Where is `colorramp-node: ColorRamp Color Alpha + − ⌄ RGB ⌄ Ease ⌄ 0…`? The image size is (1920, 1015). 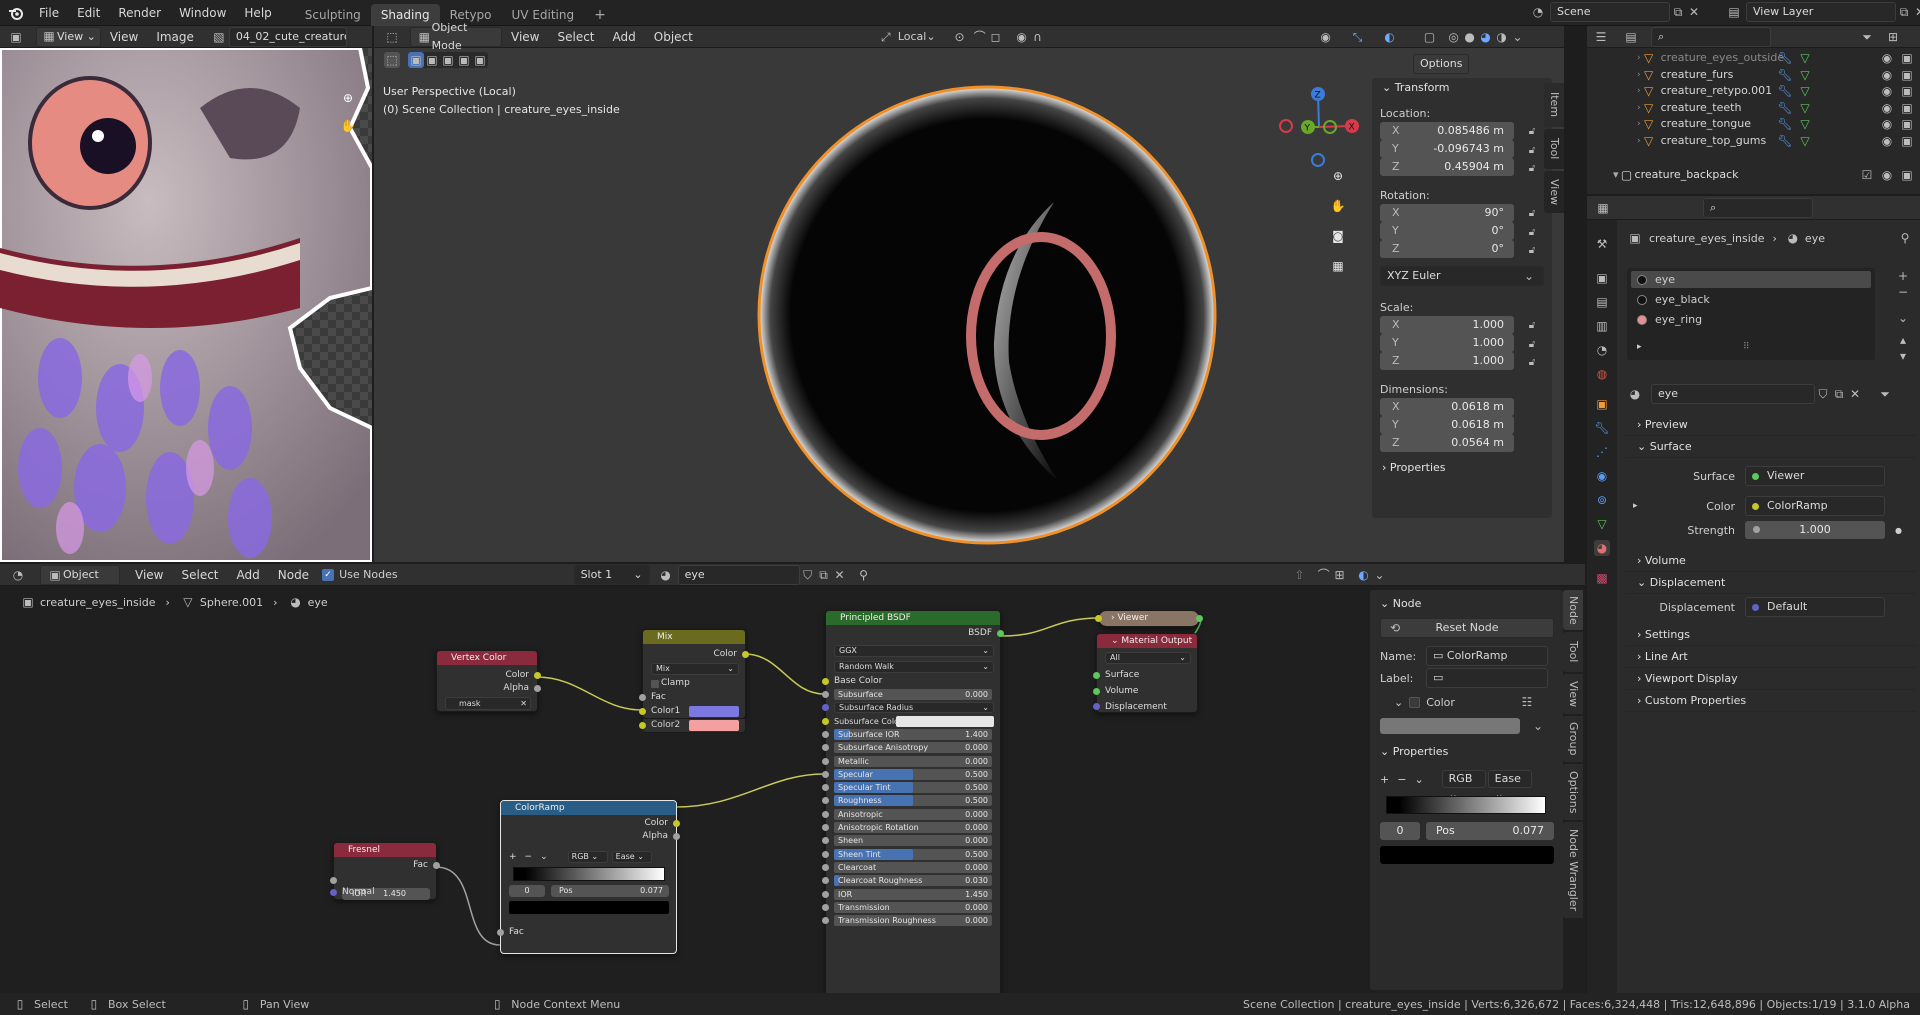 colorramp-node: ColorRamp Color Alpha + − ⌄ RGB ⌄ Ease ⌄ 0… is located at coordinates (588, 877).